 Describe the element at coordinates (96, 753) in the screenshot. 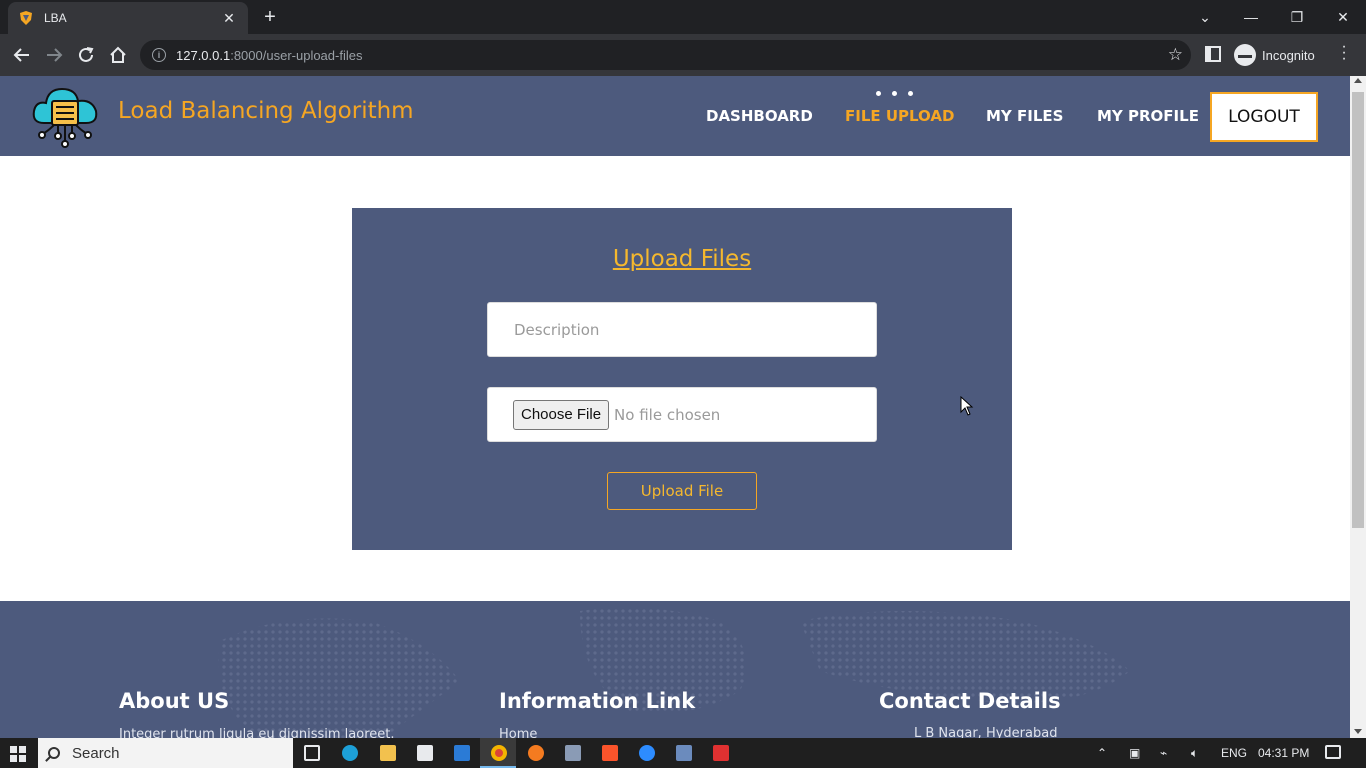

I see `taskbar-search-label: Search` at that location.